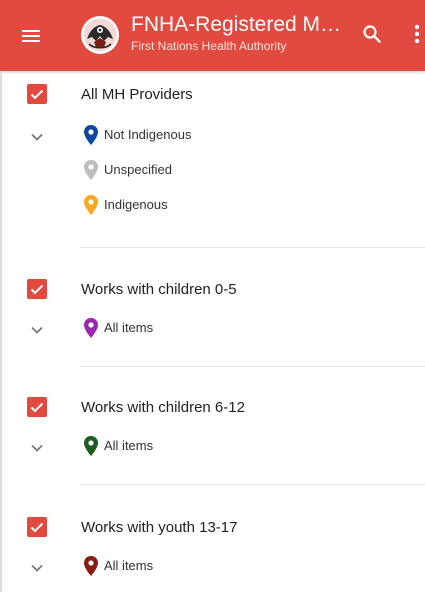  What do you see at coordinates (136, 204) in the screenshot?
I see `legend-label: Indigenous` at bounding box center [136, 204].